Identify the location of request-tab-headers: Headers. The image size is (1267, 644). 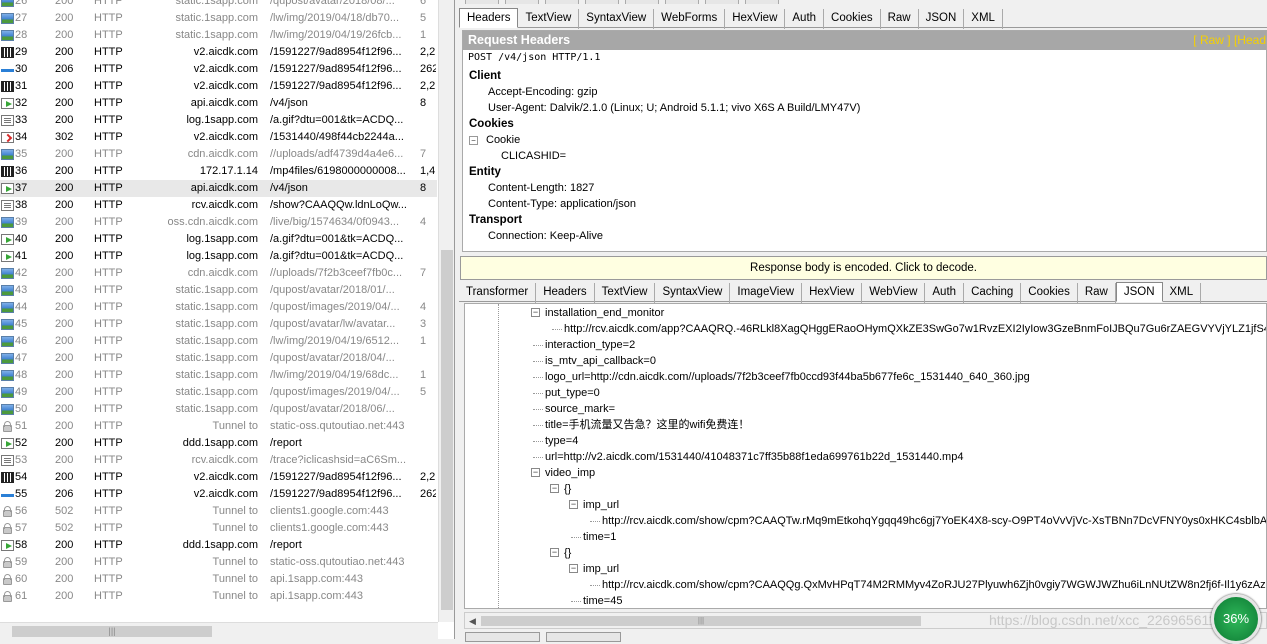
(489, 18).